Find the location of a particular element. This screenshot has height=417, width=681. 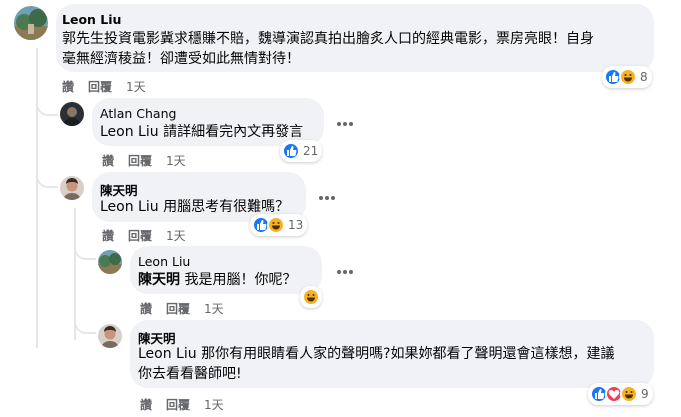

reaction-summary: 21 is located at coordinates (301, 151).